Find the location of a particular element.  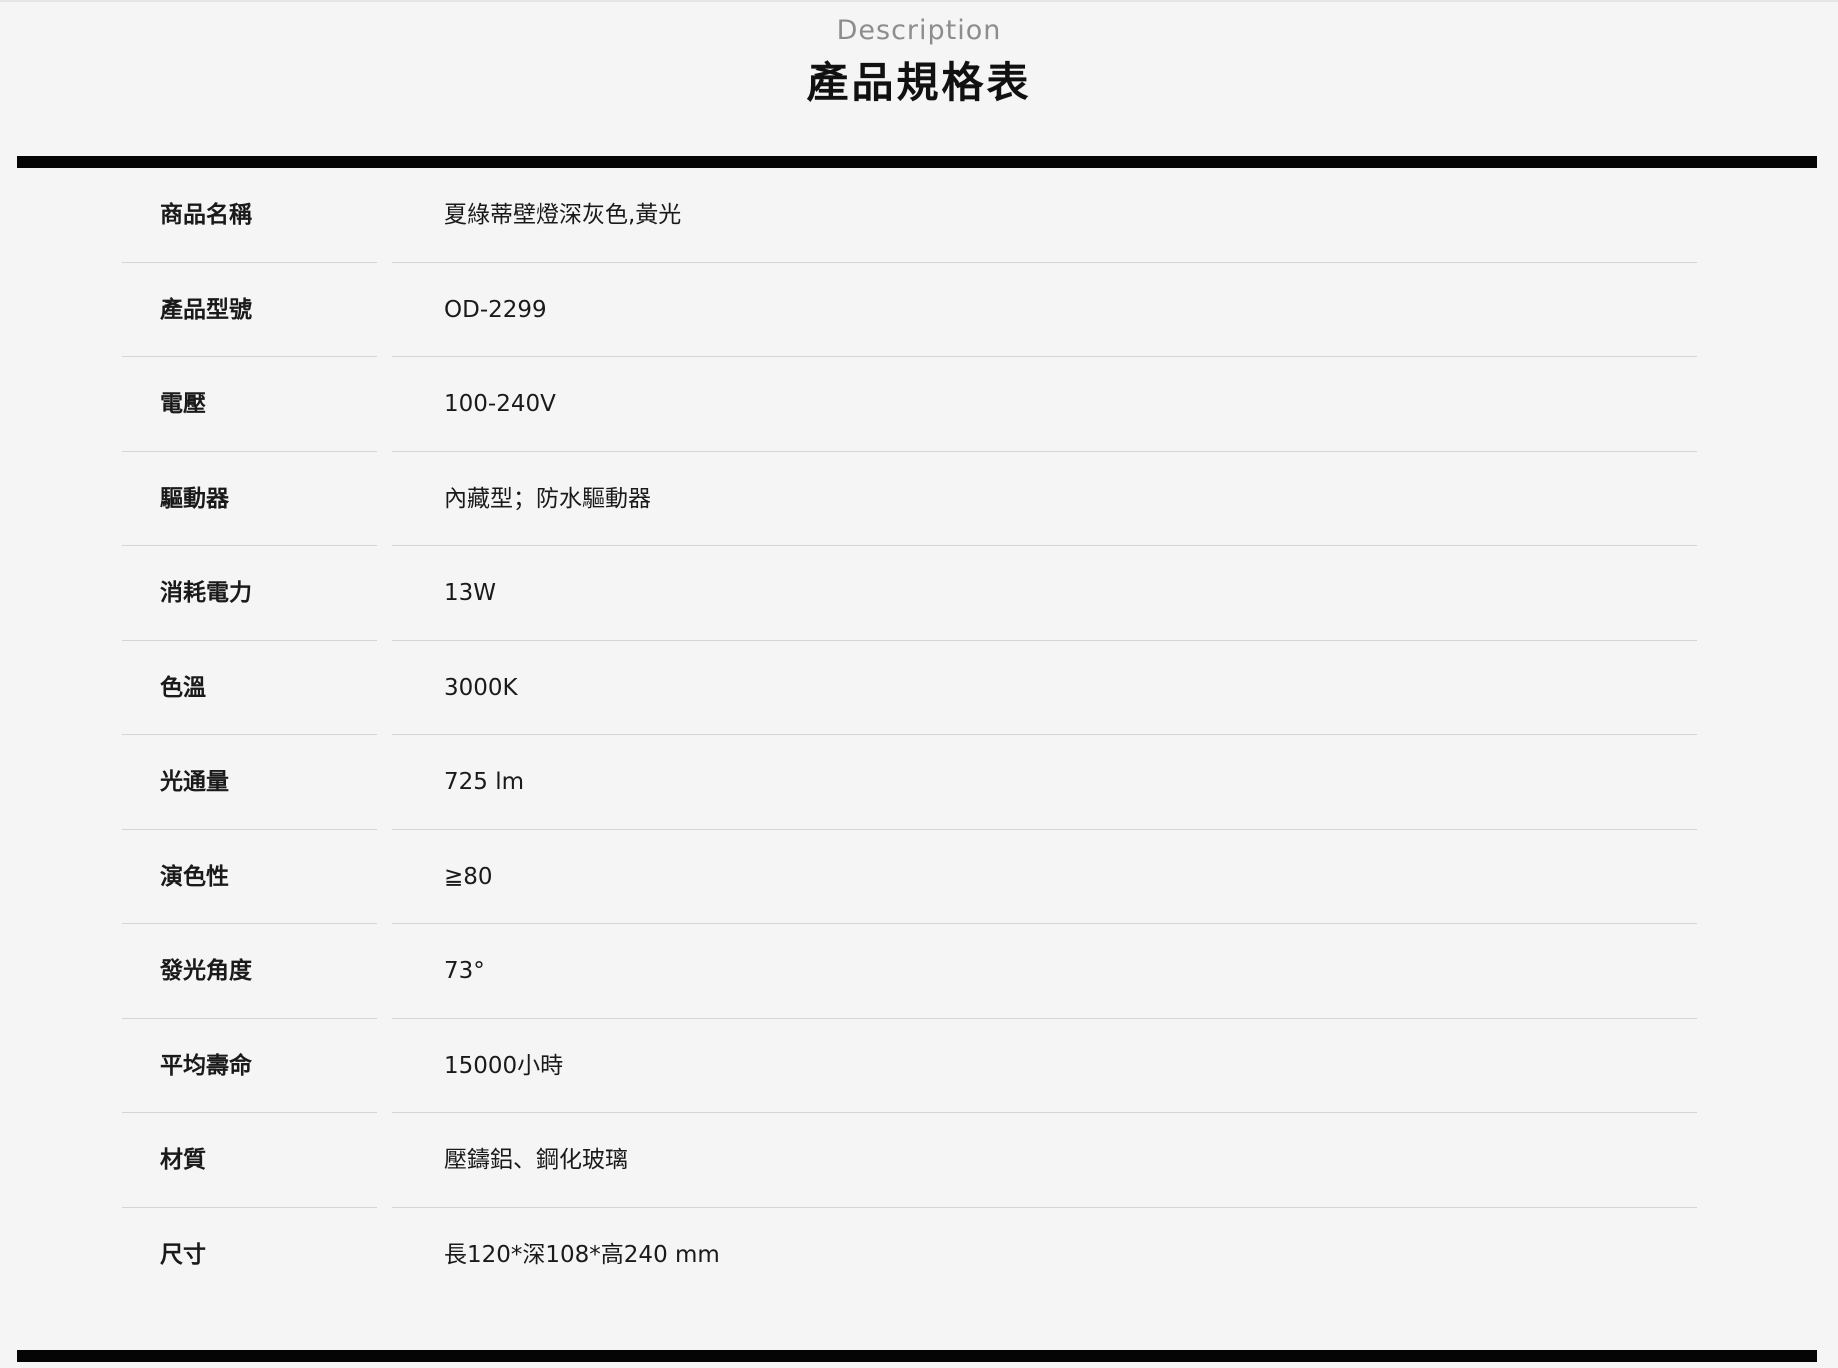

spec-row-model: 產品型號 OD-2299 is located at coordinates (919, 310).